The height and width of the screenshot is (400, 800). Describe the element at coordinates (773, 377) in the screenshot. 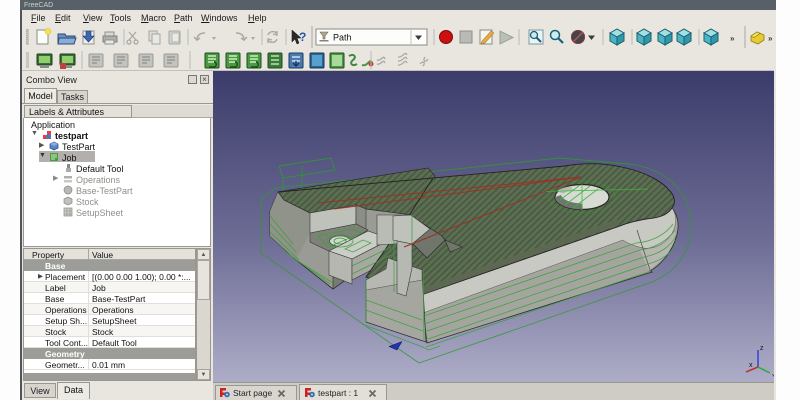

I see `svg-text: Y` at that location.